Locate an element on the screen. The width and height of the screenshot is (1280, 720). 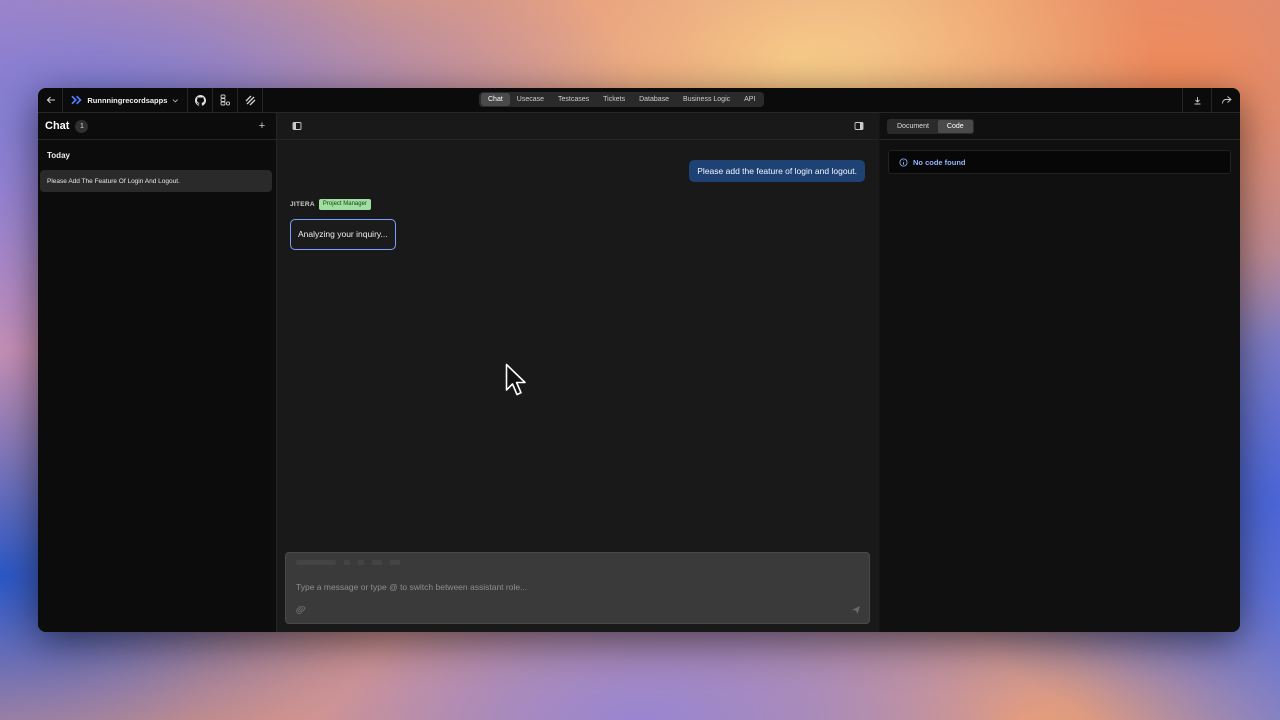
format-link-icon is located at coordinates (395, 562).